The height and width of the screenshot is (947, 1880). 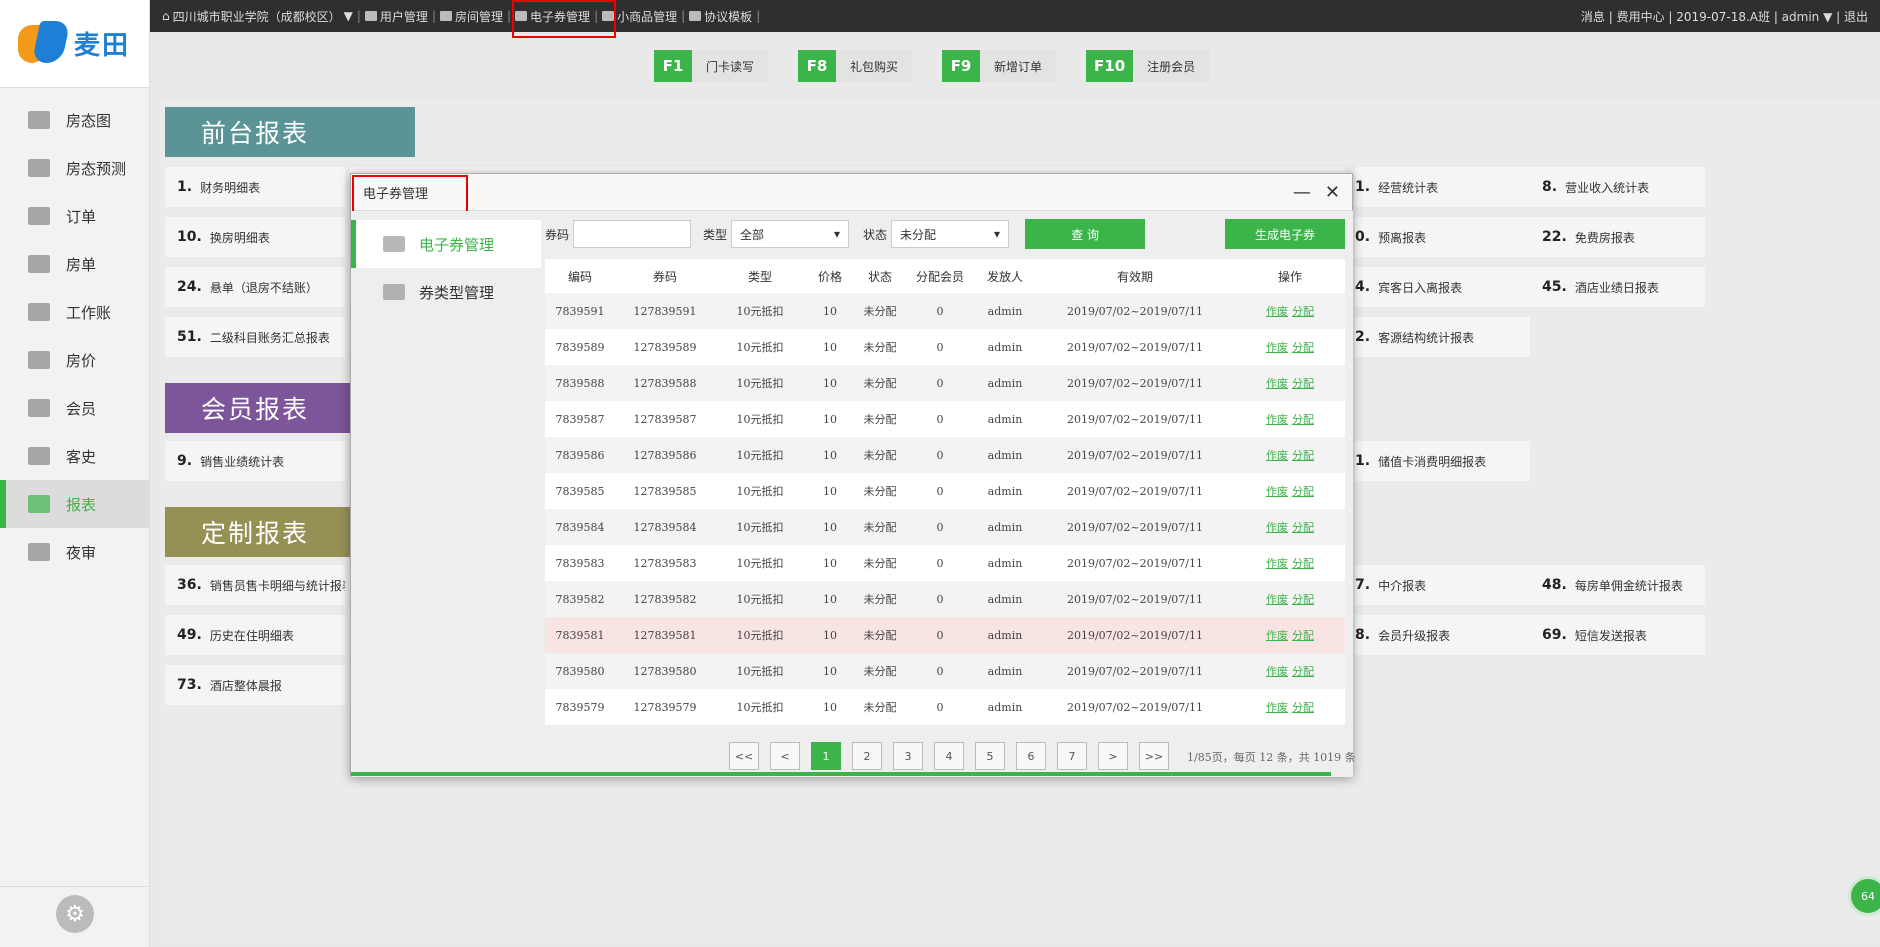 What do you see at coordinates (720, 16) in the screenshot?
I see `nav-agreement-template: 协议模板` at bounding box center [720, 16].